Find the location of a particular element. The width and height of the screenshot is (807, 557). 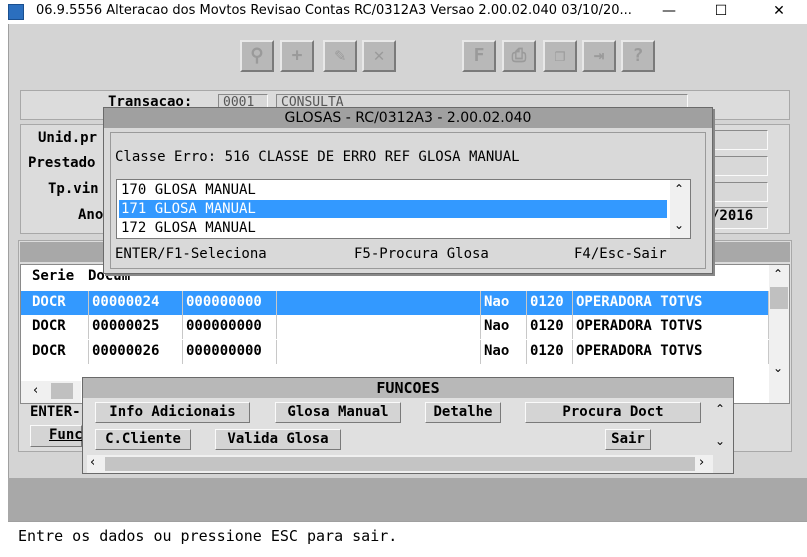

maximize-button: ☐ is located at coordinates (721, 12).